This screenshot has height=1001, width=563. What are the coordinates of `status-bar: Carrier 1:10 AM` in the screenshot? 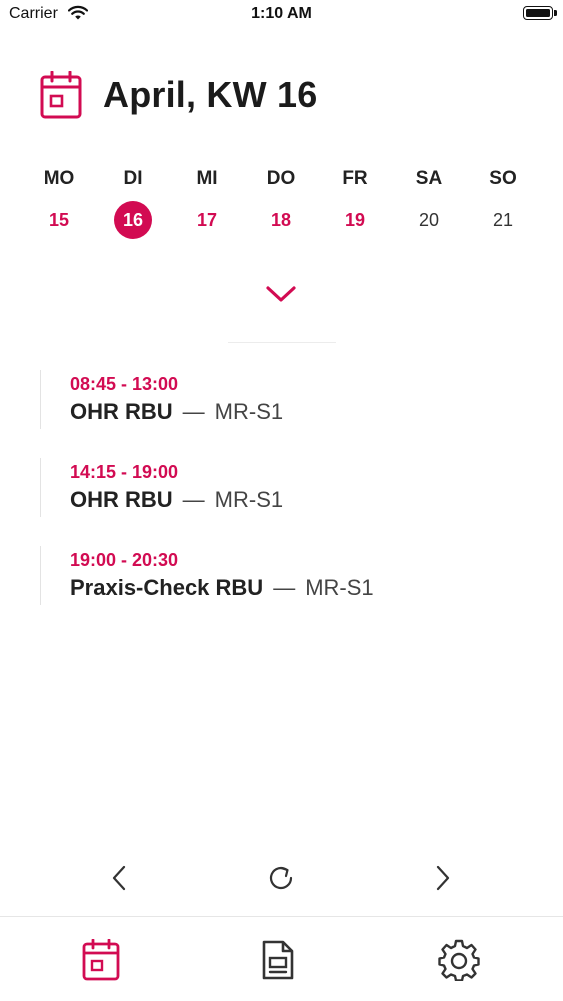 It's located at (281, 15).